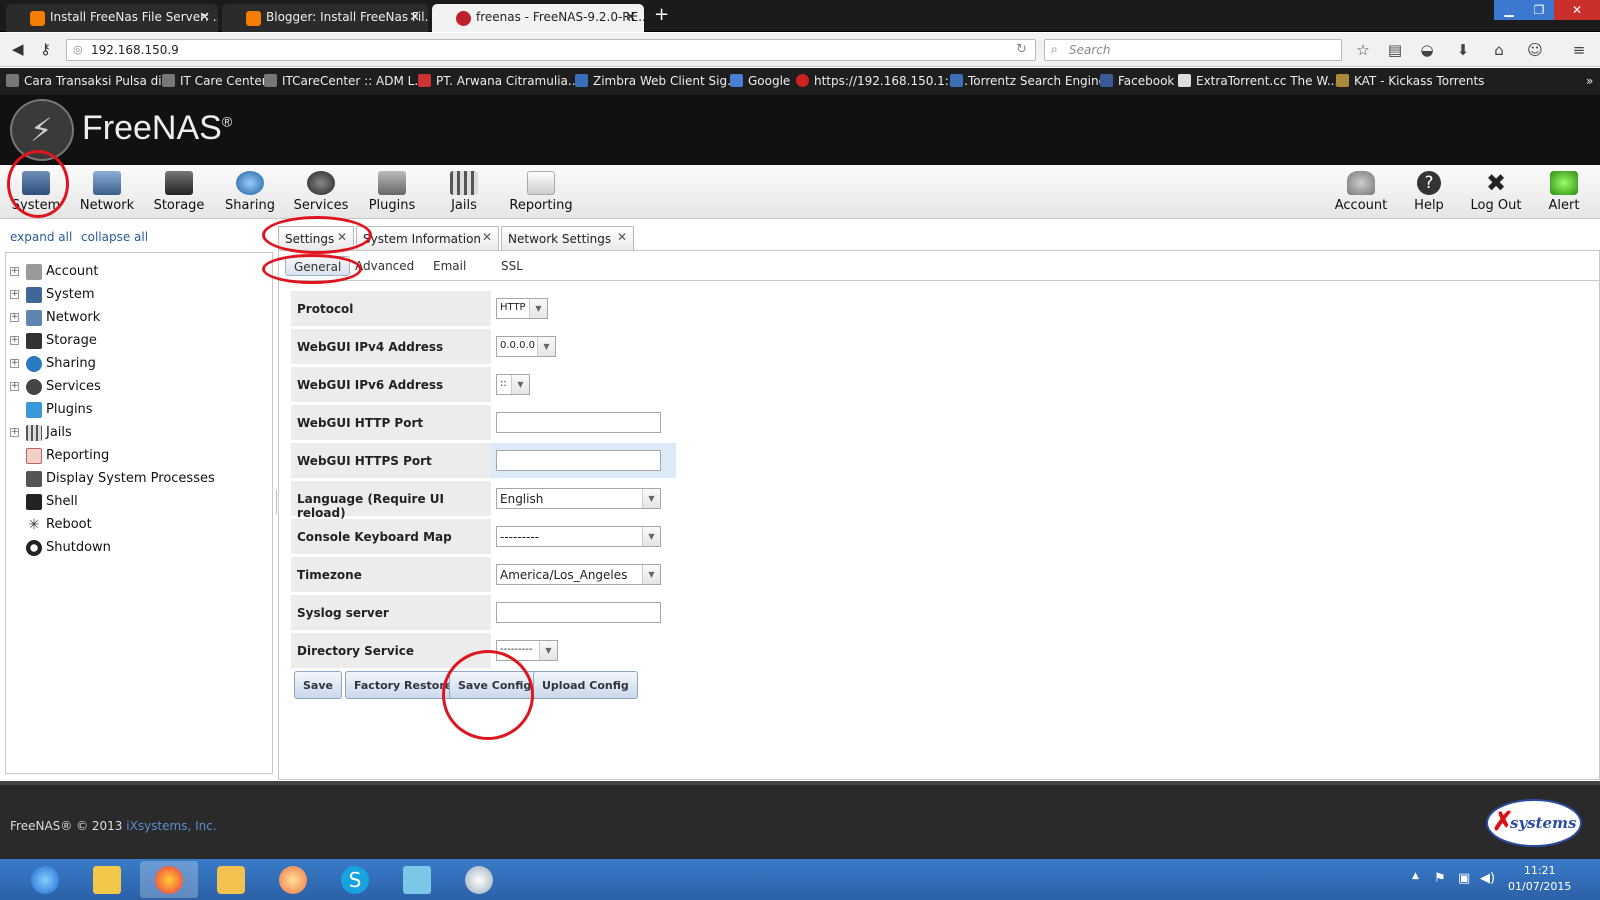  I want to click on form-row-http-port: WebGUI HTTP Port, so click(491, 422).